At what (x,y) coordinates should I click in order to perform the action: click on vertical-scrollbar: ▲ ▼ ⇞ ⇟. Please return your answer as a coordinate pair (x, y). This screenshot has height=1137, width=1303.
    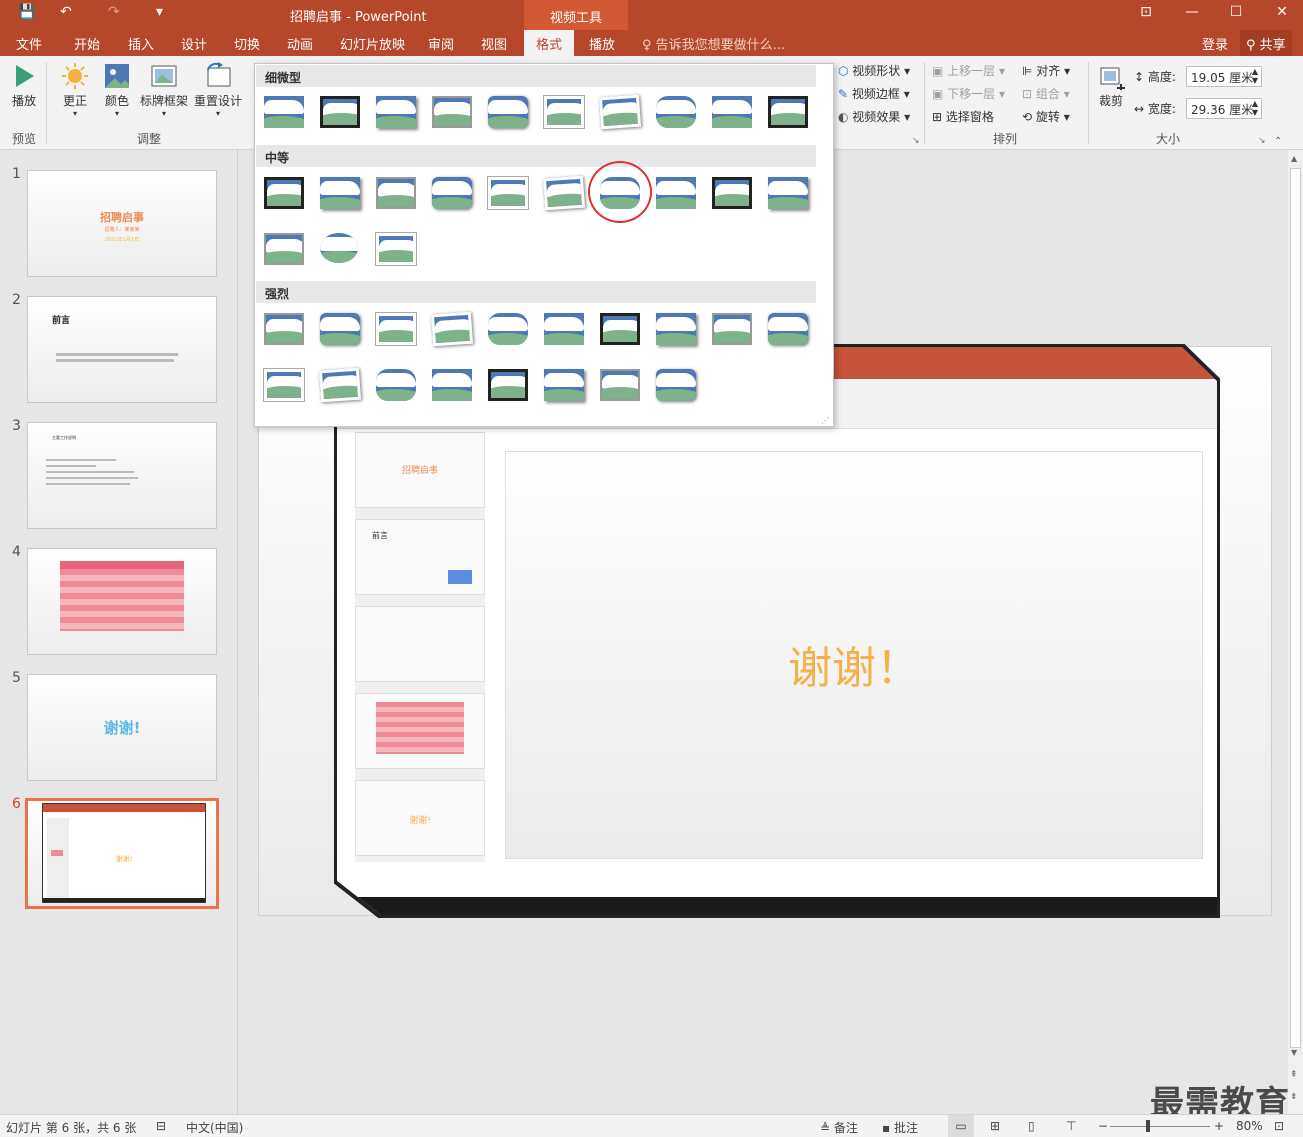
    Looking at the image, I should click on (1295, 632).